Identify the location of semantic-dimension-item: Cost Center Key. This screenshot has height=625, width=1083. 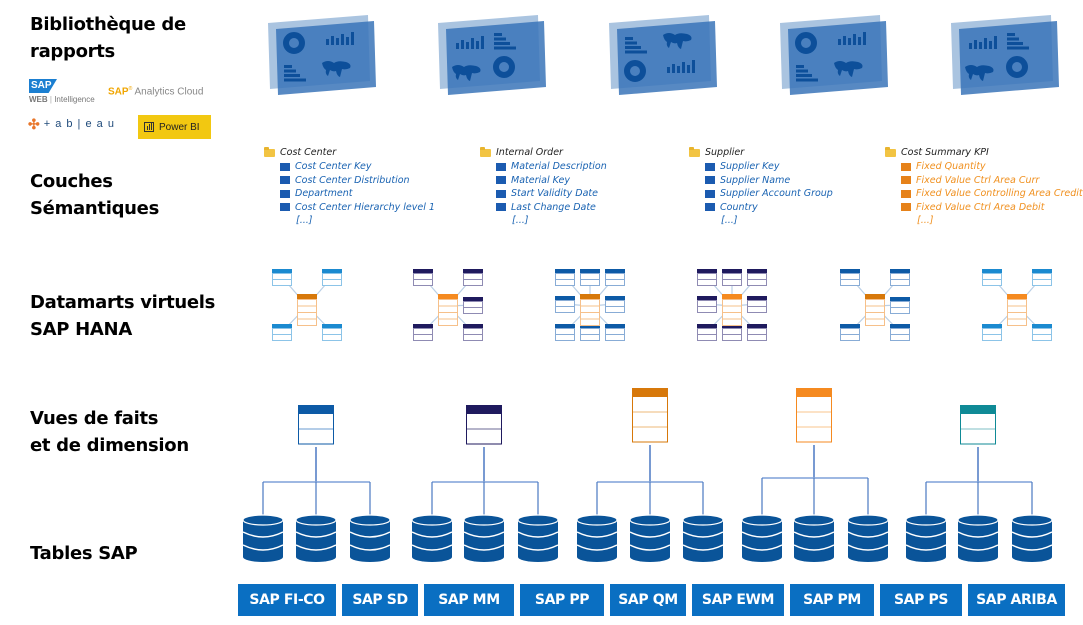
(349, 167).